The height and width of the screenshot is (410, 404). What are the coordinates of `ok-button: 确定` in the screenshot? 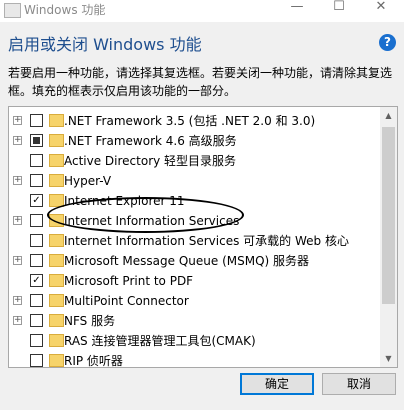 It's located at (277, 384).